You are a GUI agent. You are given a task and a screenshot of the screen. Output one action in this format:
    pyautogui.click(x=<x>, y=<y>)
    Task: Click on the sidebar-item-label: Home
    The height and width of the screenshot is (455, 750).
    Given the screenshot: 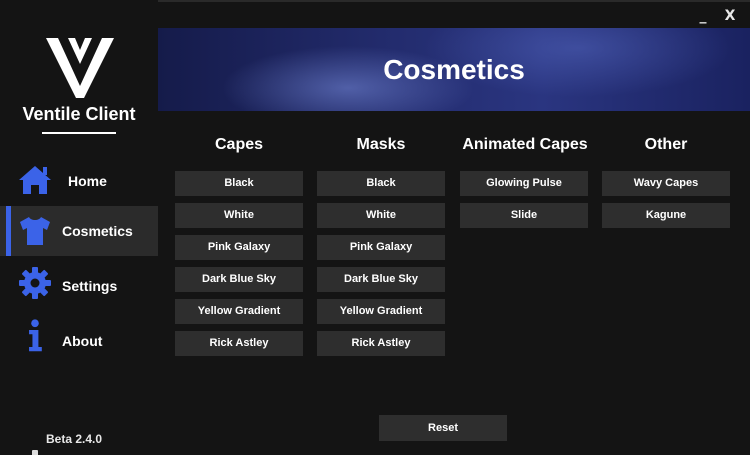 What is the action you would take?
    pyautogui.click(x=87, y=181)
    